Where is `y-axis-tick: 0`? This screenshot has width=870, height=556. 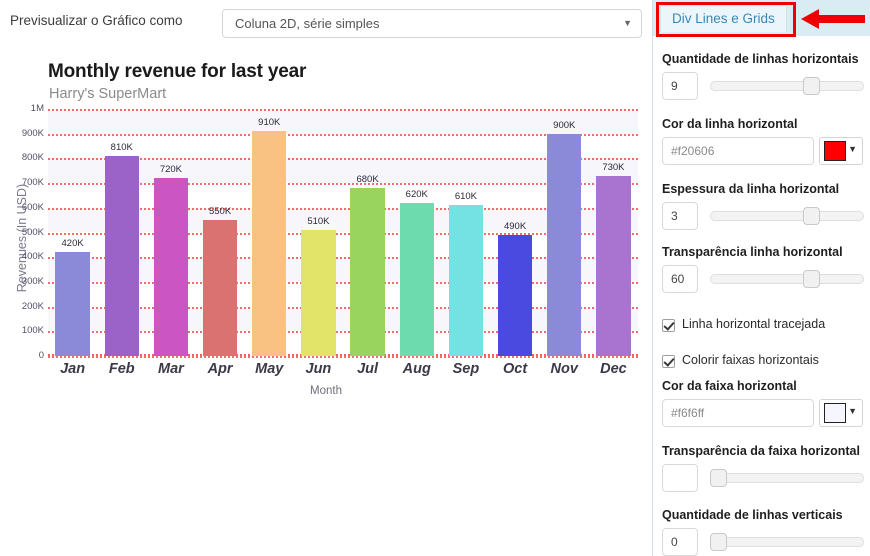 y-axis-tick: 0 is located at coordinates (41, 355).